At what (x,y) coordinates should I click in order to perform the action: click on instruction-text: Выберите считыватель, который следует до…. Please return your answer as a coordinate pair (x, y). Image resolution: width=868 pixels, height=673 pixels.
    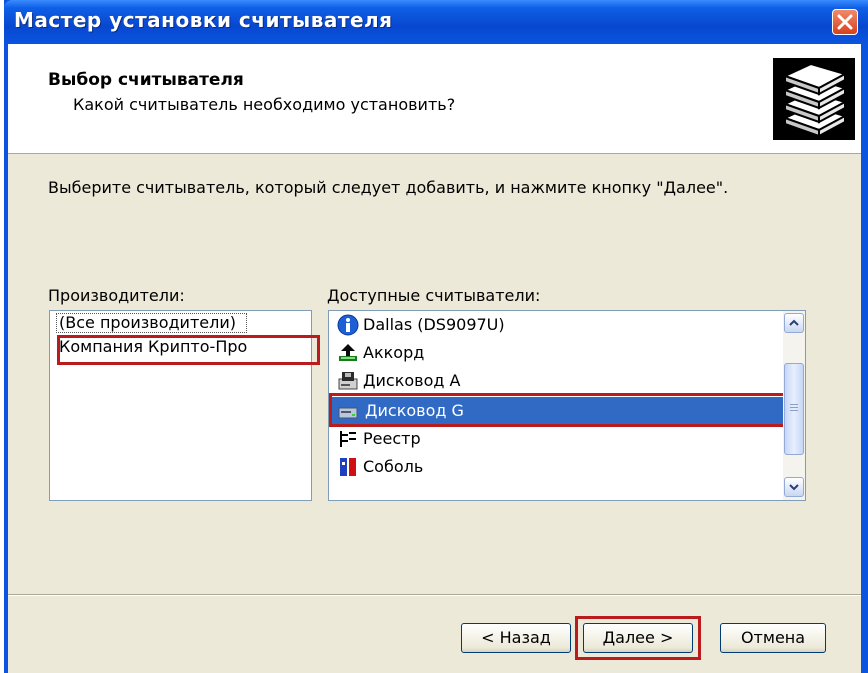
    Looking at the image, I should click on (388, 187).